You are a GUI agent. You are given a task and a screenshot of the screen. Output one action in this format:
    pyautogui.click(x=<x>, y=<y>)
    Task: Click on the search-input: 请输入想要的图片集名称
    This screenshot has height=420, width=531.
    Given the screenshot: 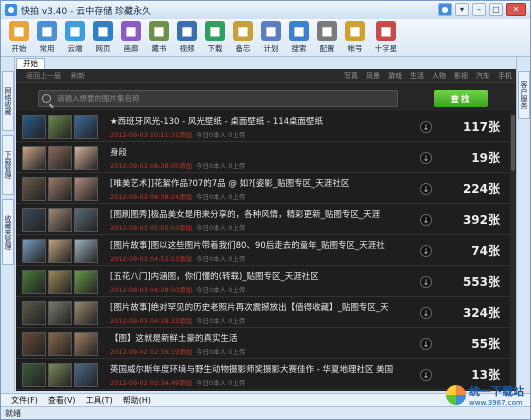 What is the action you would take?
    pyautogui.click(x=218, y=98)
    